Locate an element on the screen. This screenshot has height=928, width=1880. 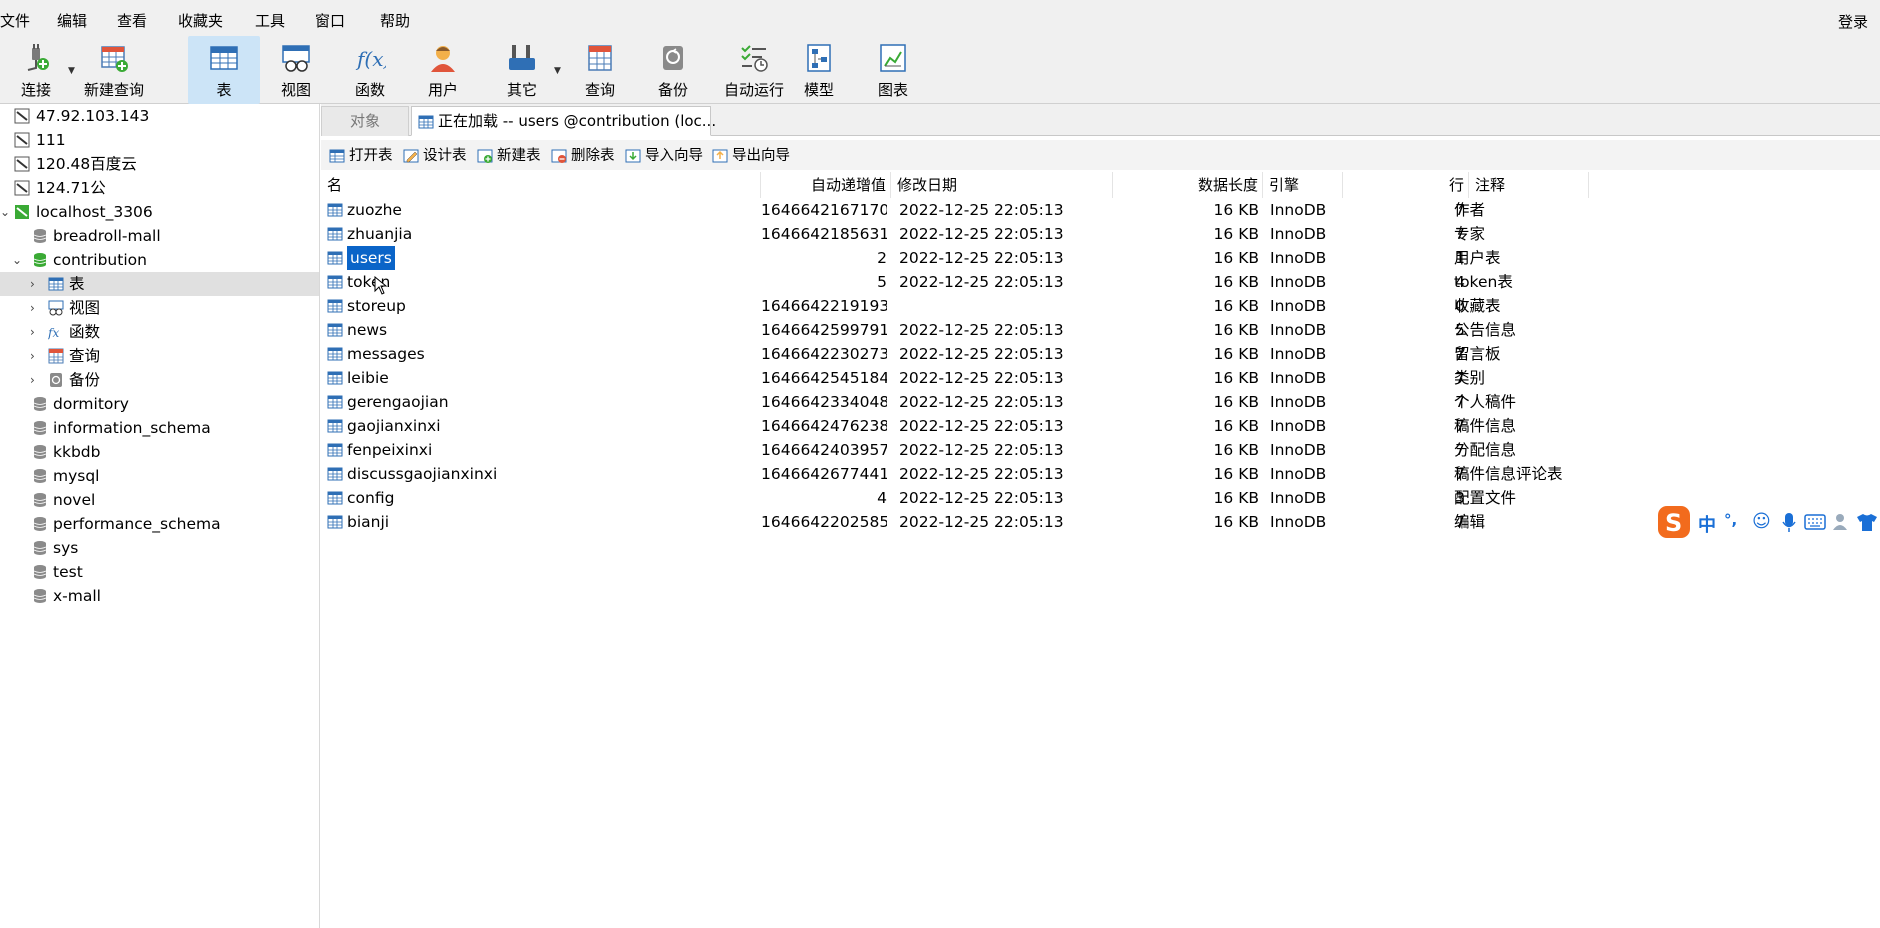
tree-functions: › fx 函数 is located at coordinates (159, 332).